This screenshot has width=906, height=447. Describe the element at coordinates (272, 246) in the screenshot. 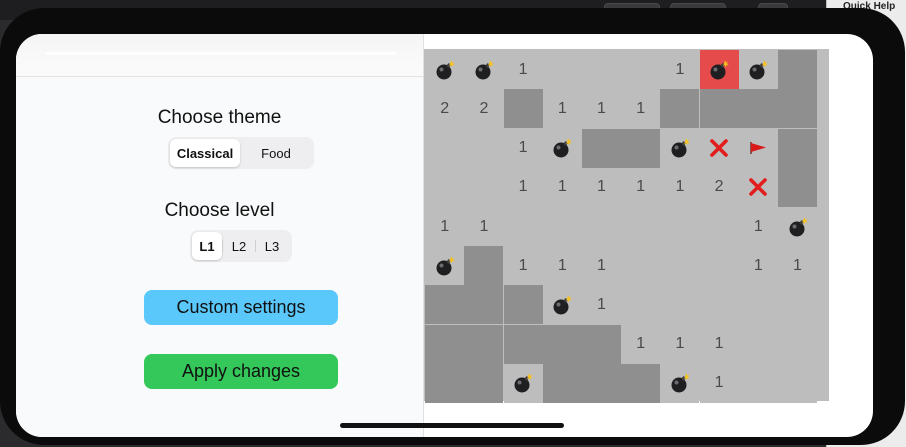

I see `level-option-l3: L3` at that location.